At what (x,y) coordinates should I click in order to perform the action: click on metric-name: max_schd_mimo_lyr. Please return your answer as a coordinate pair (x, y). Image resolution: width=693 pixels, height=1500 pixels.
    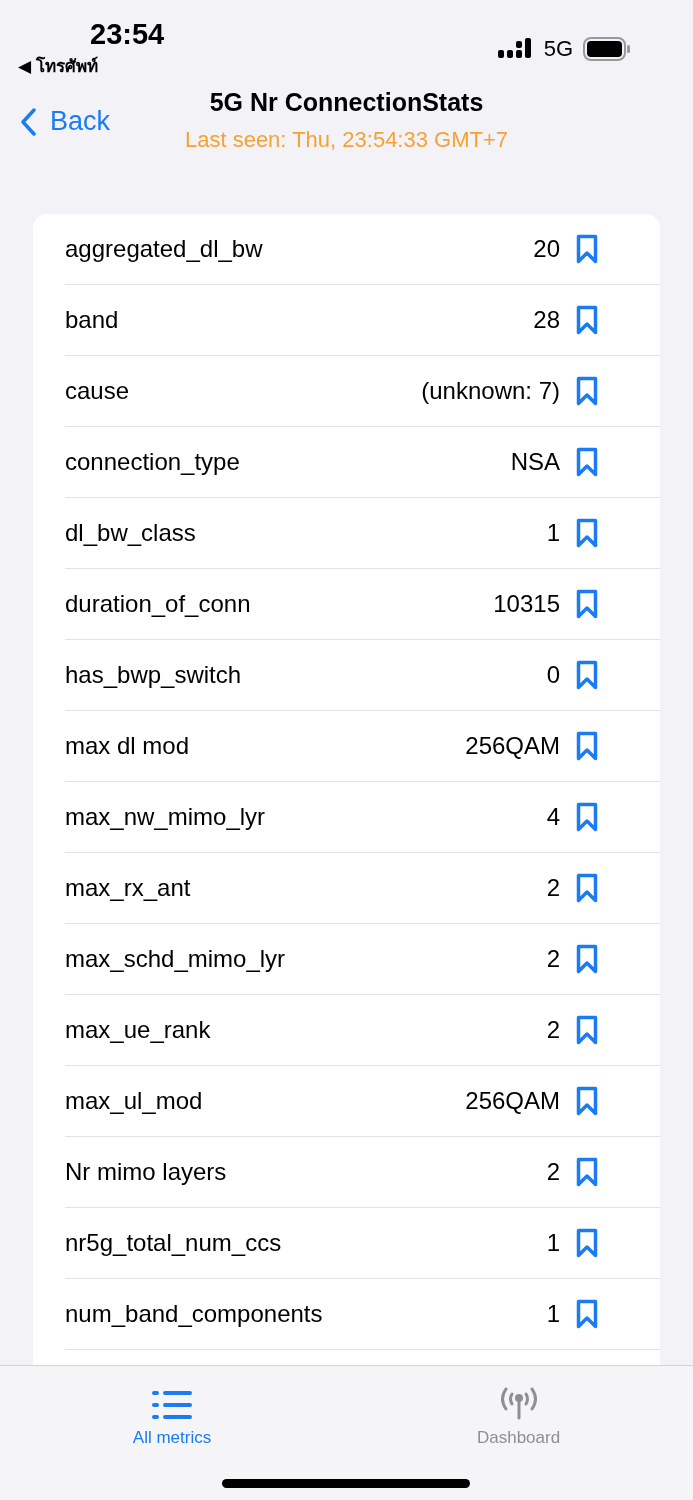
    Looking at the image, I should click on (176, 959).